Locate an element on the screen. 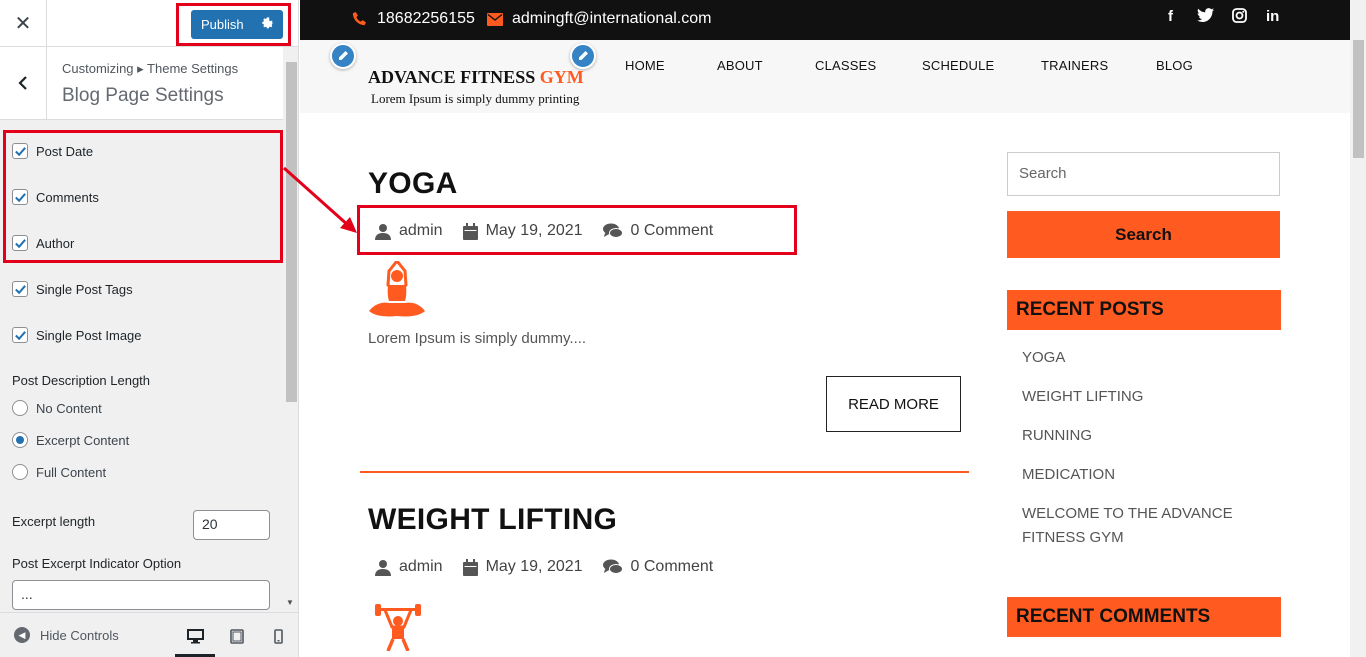 The height and width of the screenshot is (657, 1366). nav-home: HOME is located at coordinates (645, 65).